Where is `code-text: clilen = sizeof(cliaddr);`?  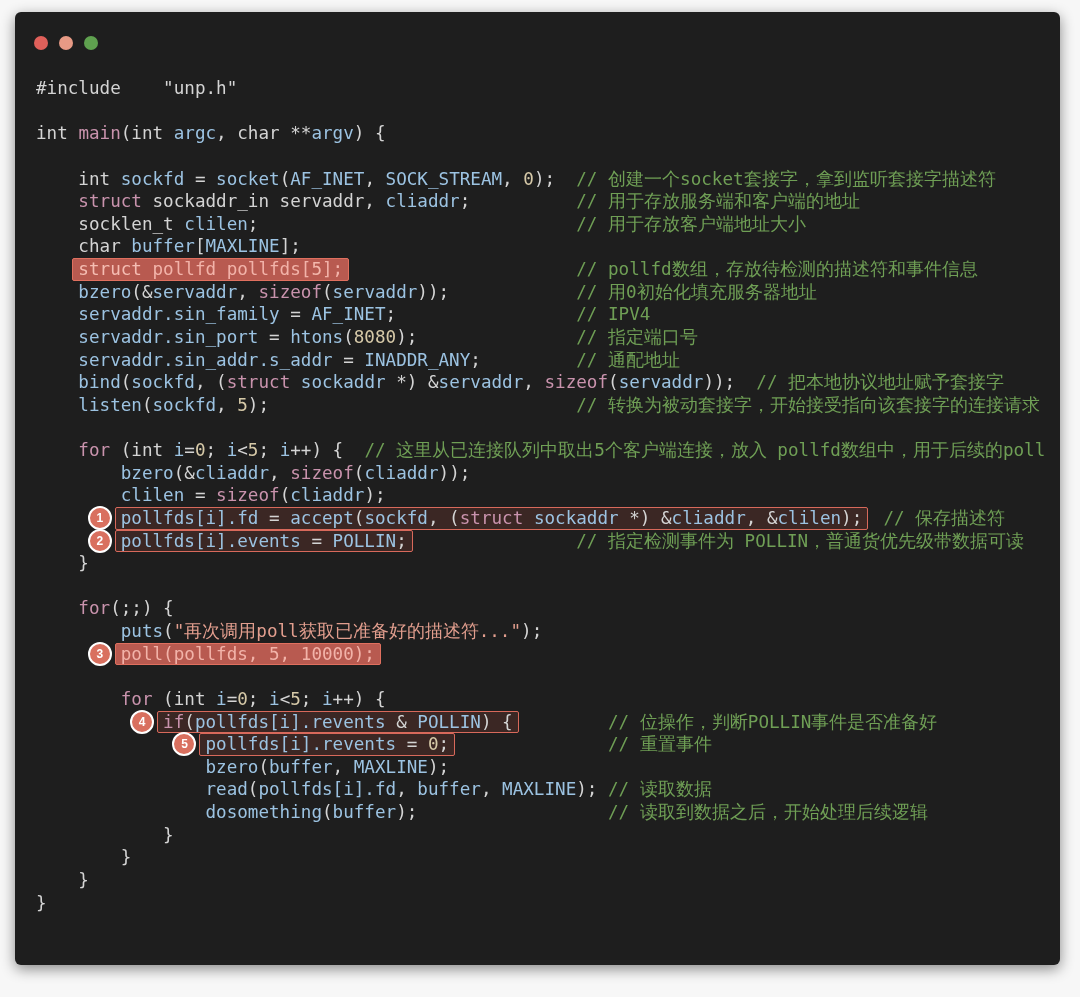 code-text: clilen = sizeof(cliaddr); is located at coordinates (253, 495).